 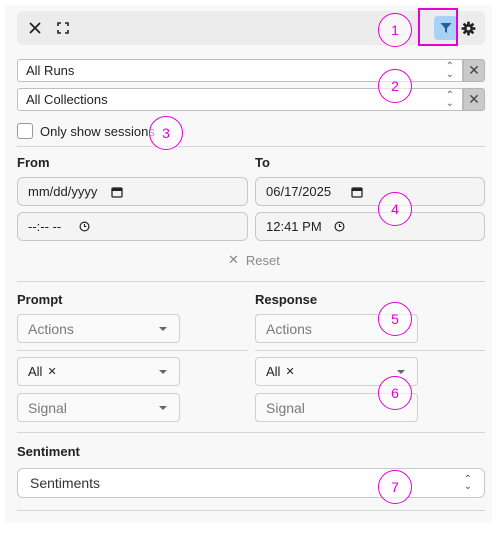 I want to click on settings-button, so click(x=468, y=28).